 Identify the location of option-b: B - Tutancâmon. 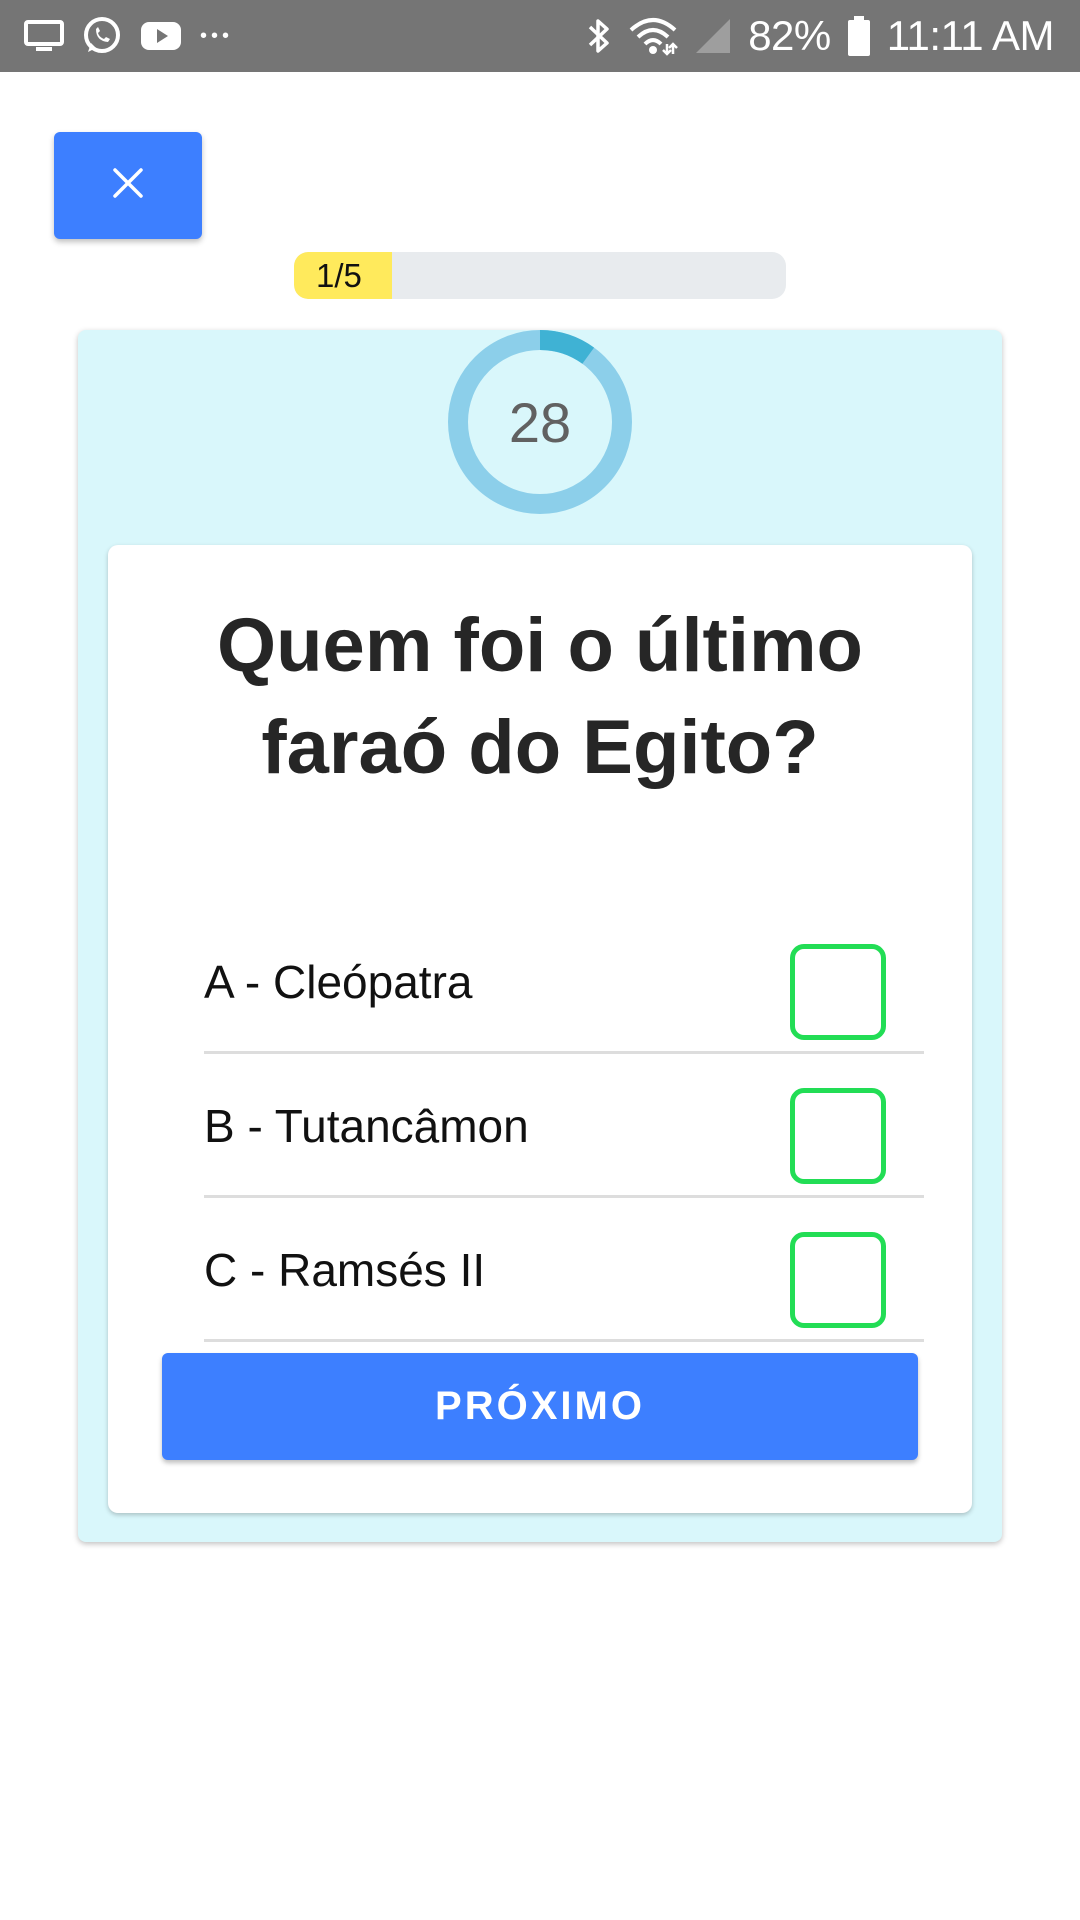
(564, 1126).